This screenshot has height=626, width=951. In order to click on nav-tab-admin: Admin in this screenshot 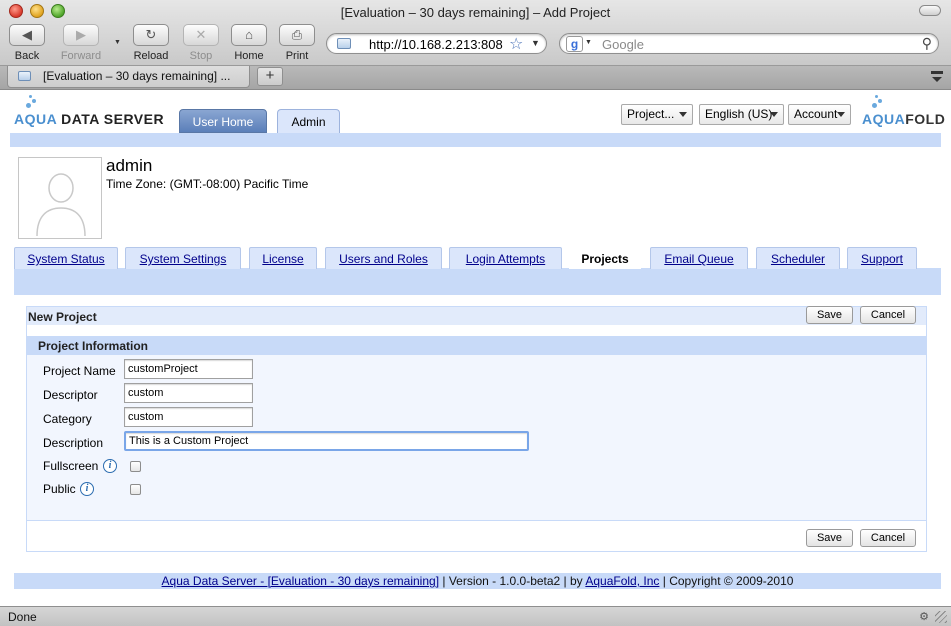, I will do `click(308, 121)`.